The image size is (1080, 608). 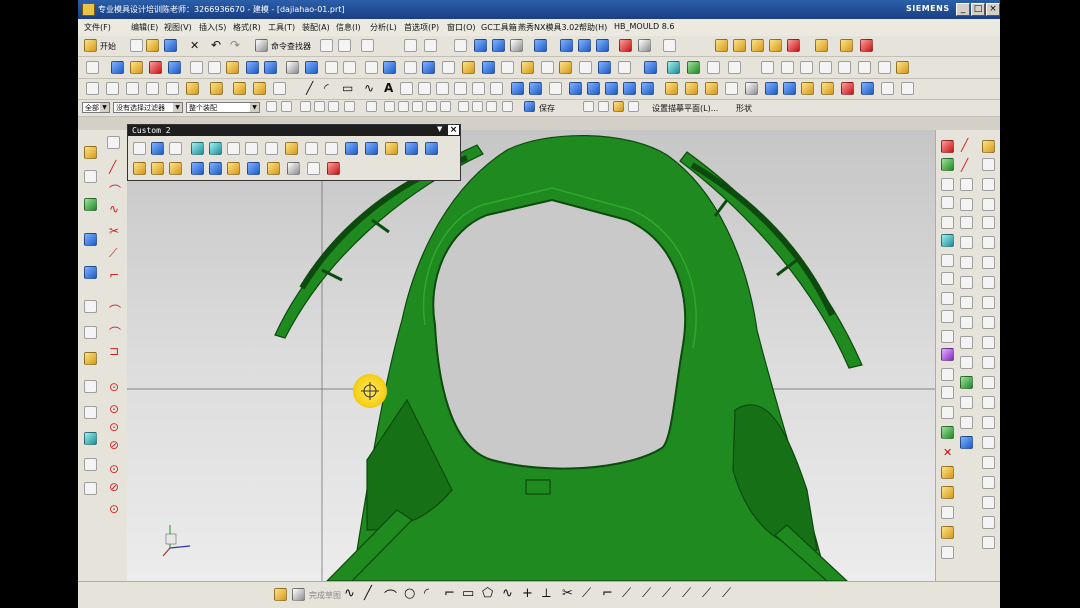 I want to click on offset-region-icon, so click(x=624, y=67).